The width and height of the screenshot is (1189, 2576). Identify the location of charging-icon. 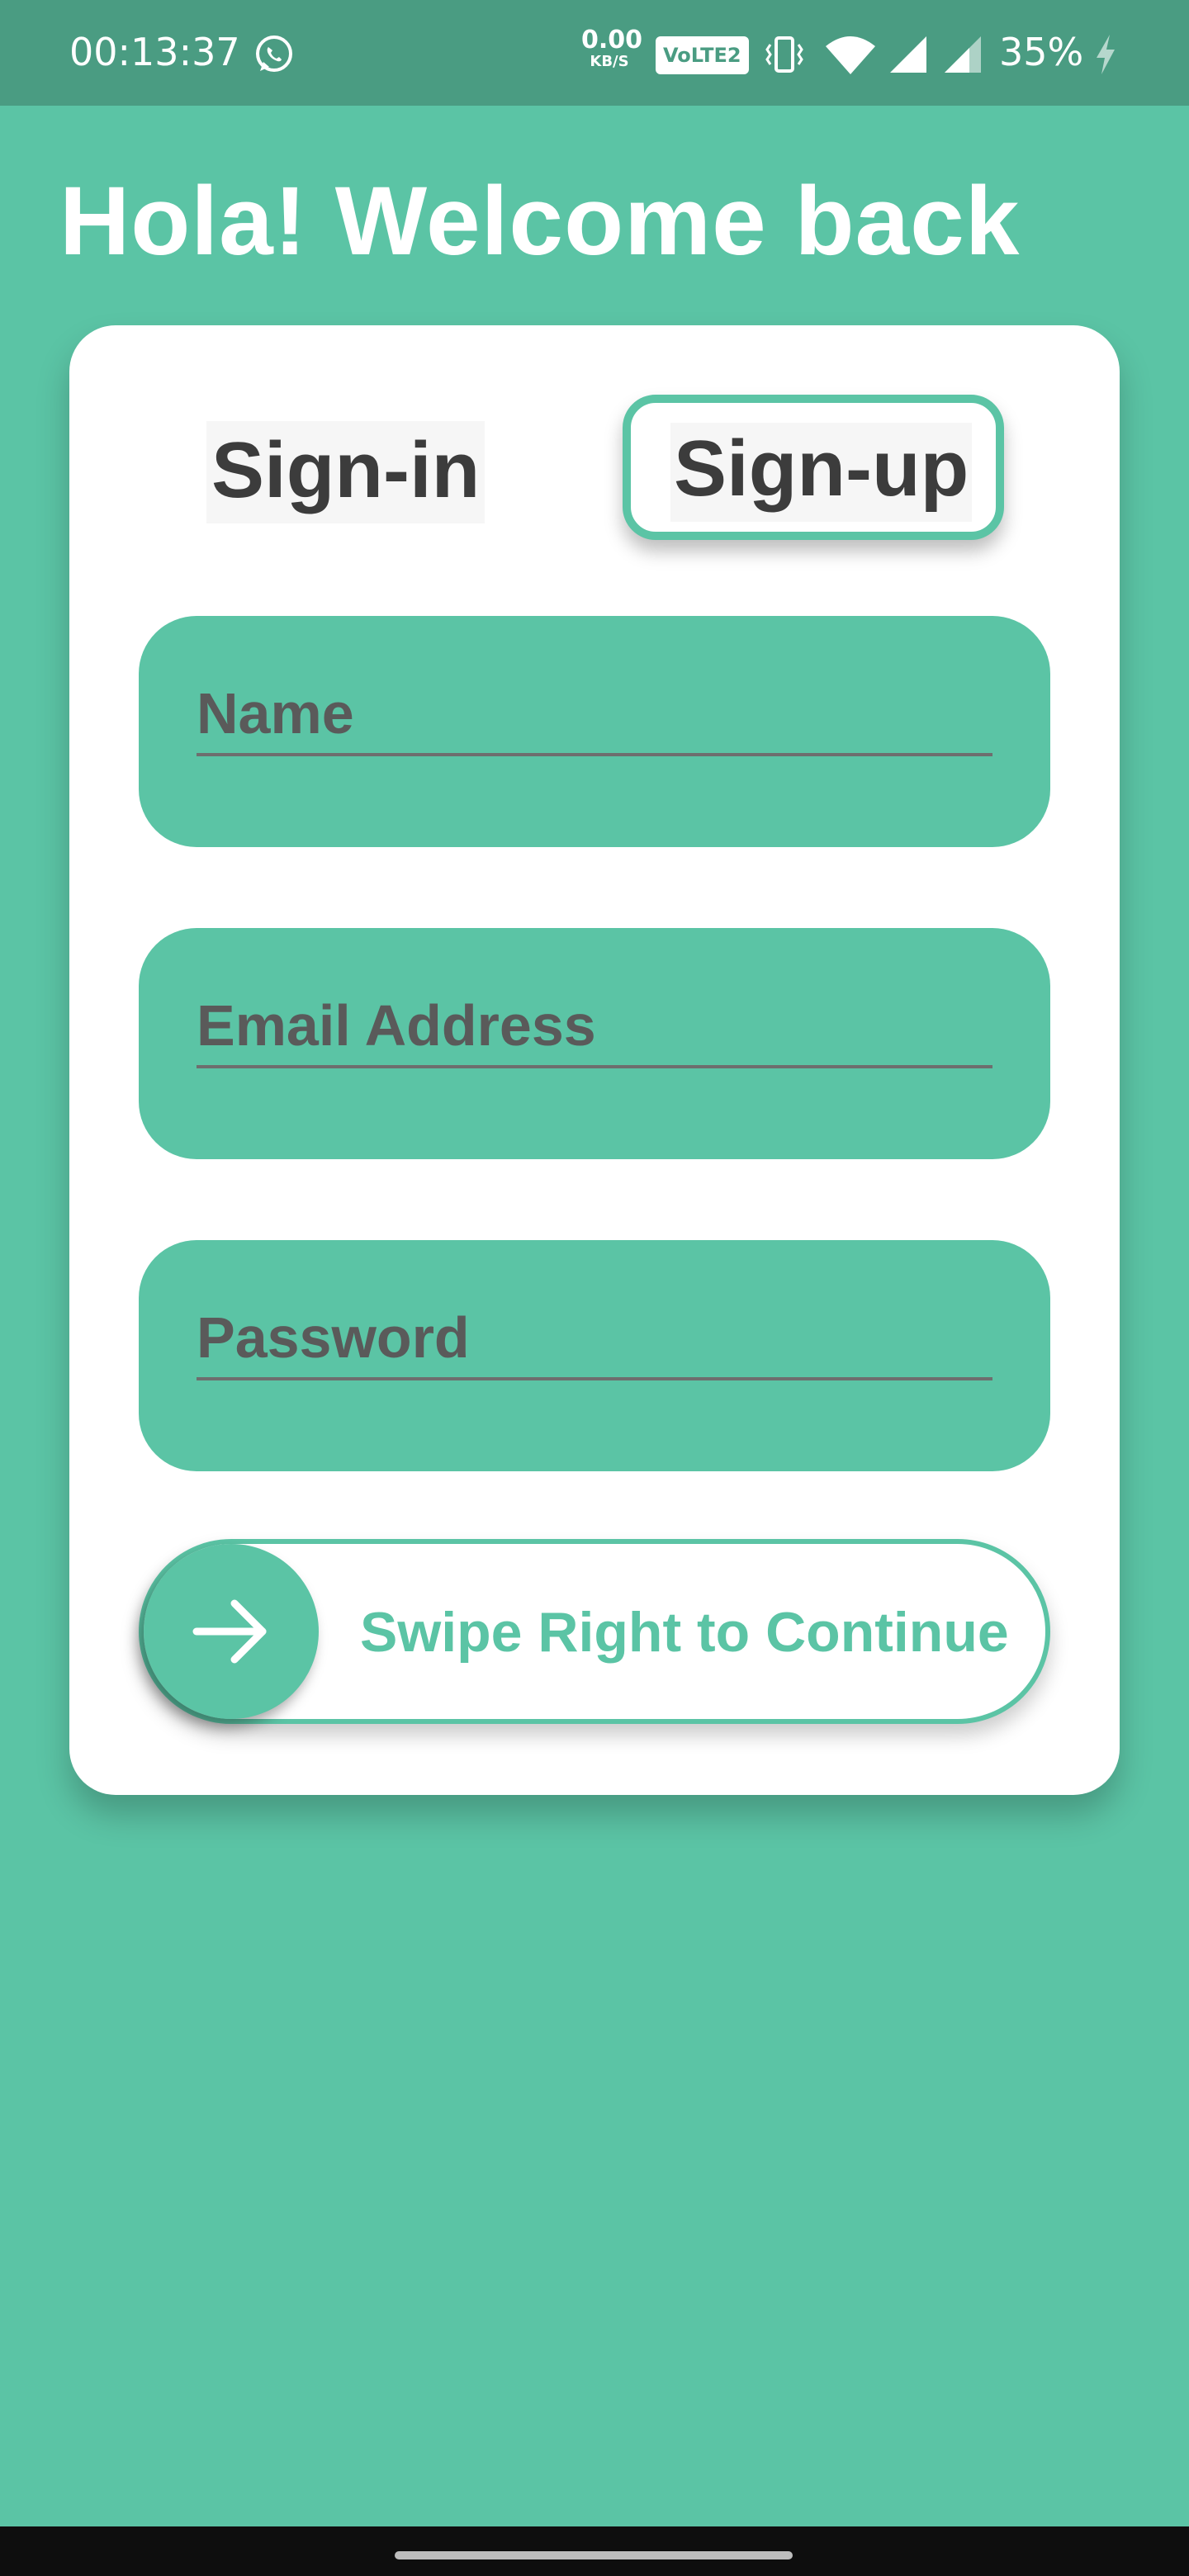
(1106, 54).